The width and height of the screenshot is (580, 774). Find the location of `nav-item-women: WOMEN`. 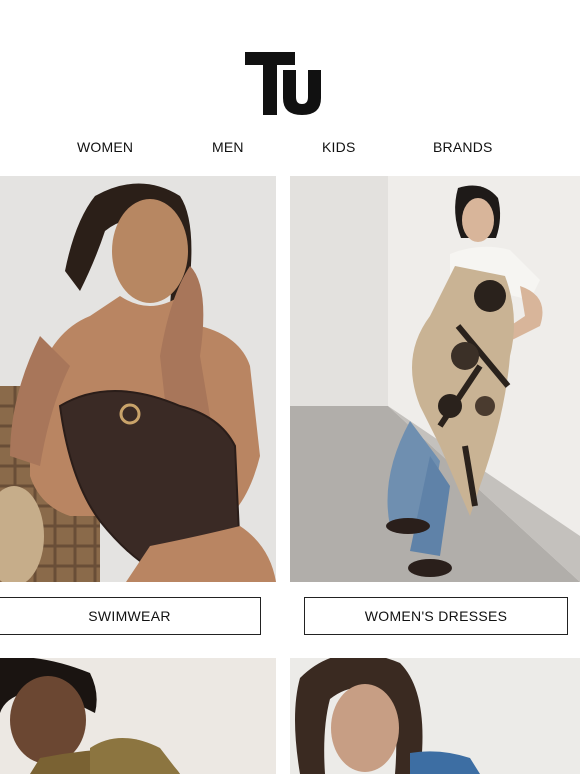

nav-item-women: WOMEN is located at coordinates (105, 147).